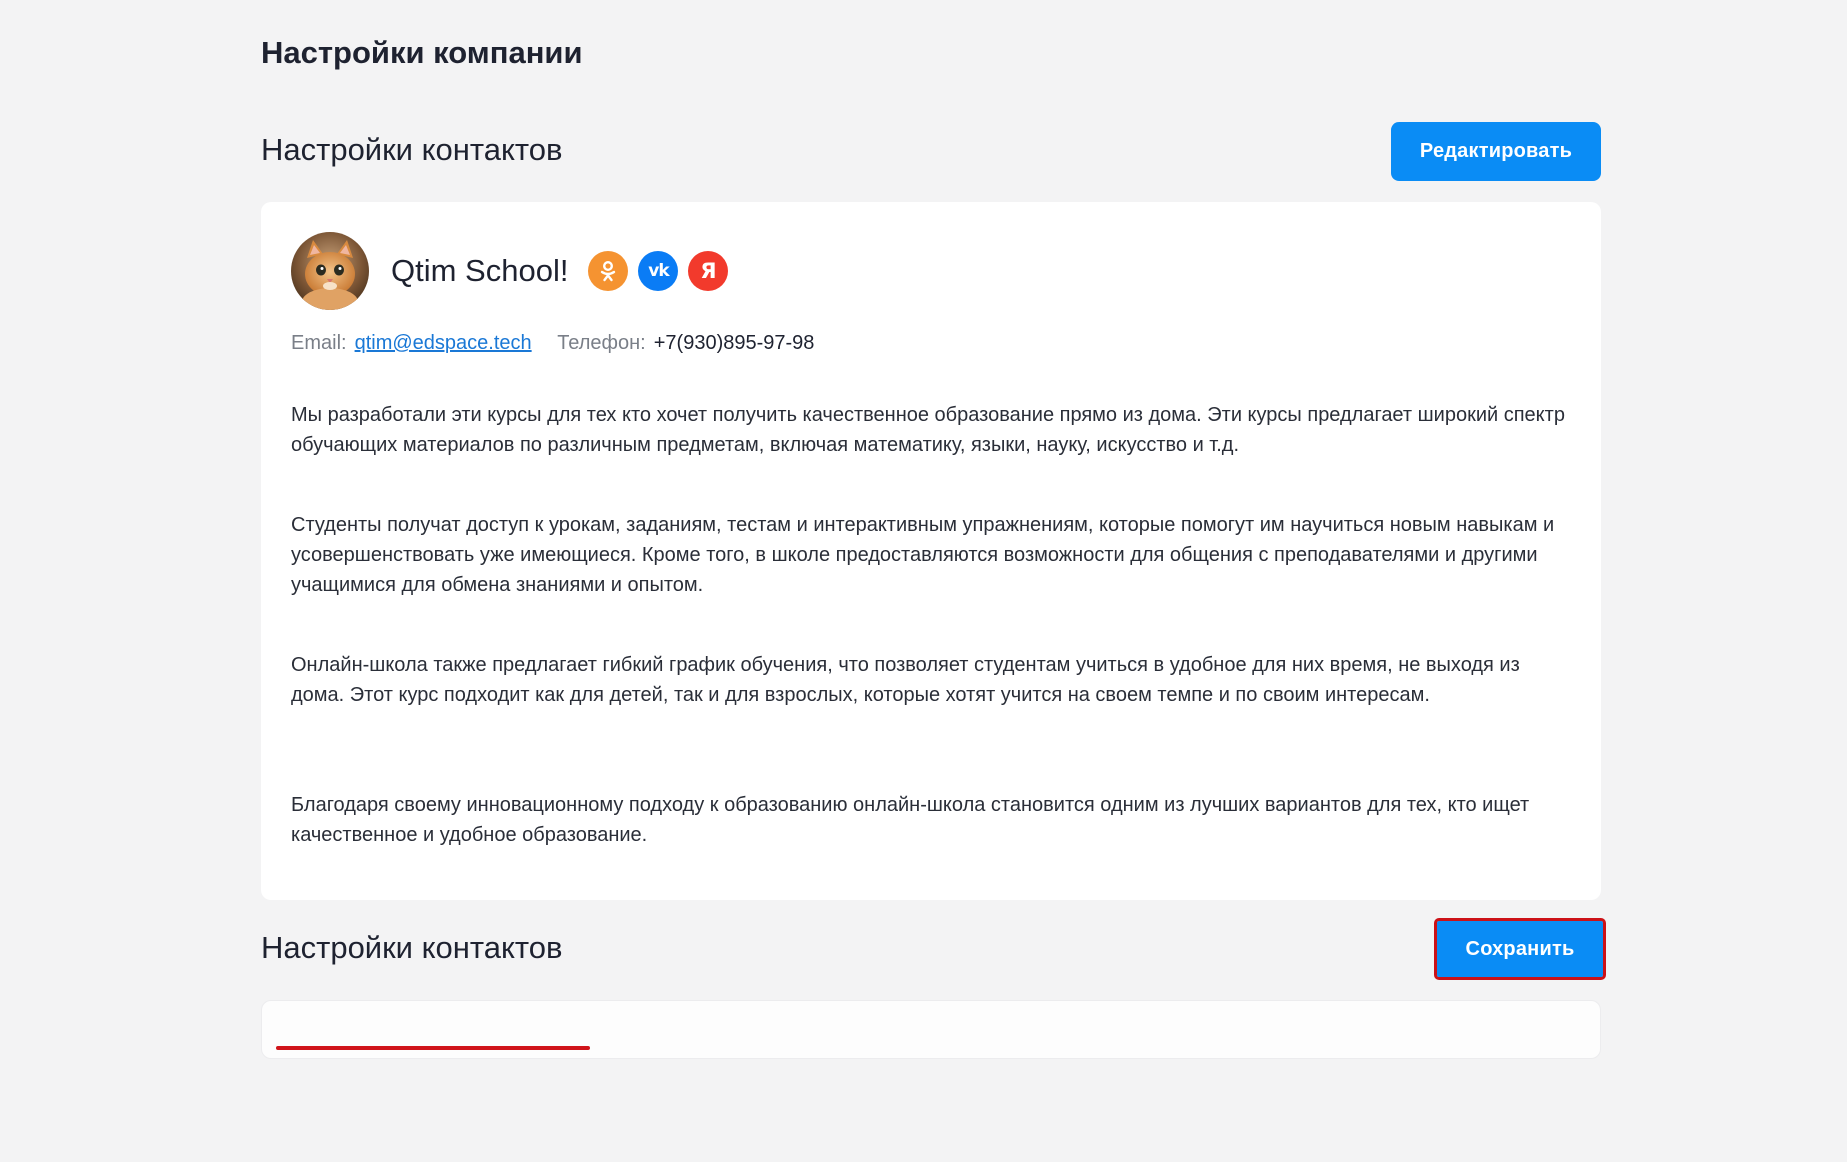 This screenshot has height=1162, width=1847. Describe the element at coordinates (601, 343) in the screenshot. I see `phone-label: Телефон:` at that location.